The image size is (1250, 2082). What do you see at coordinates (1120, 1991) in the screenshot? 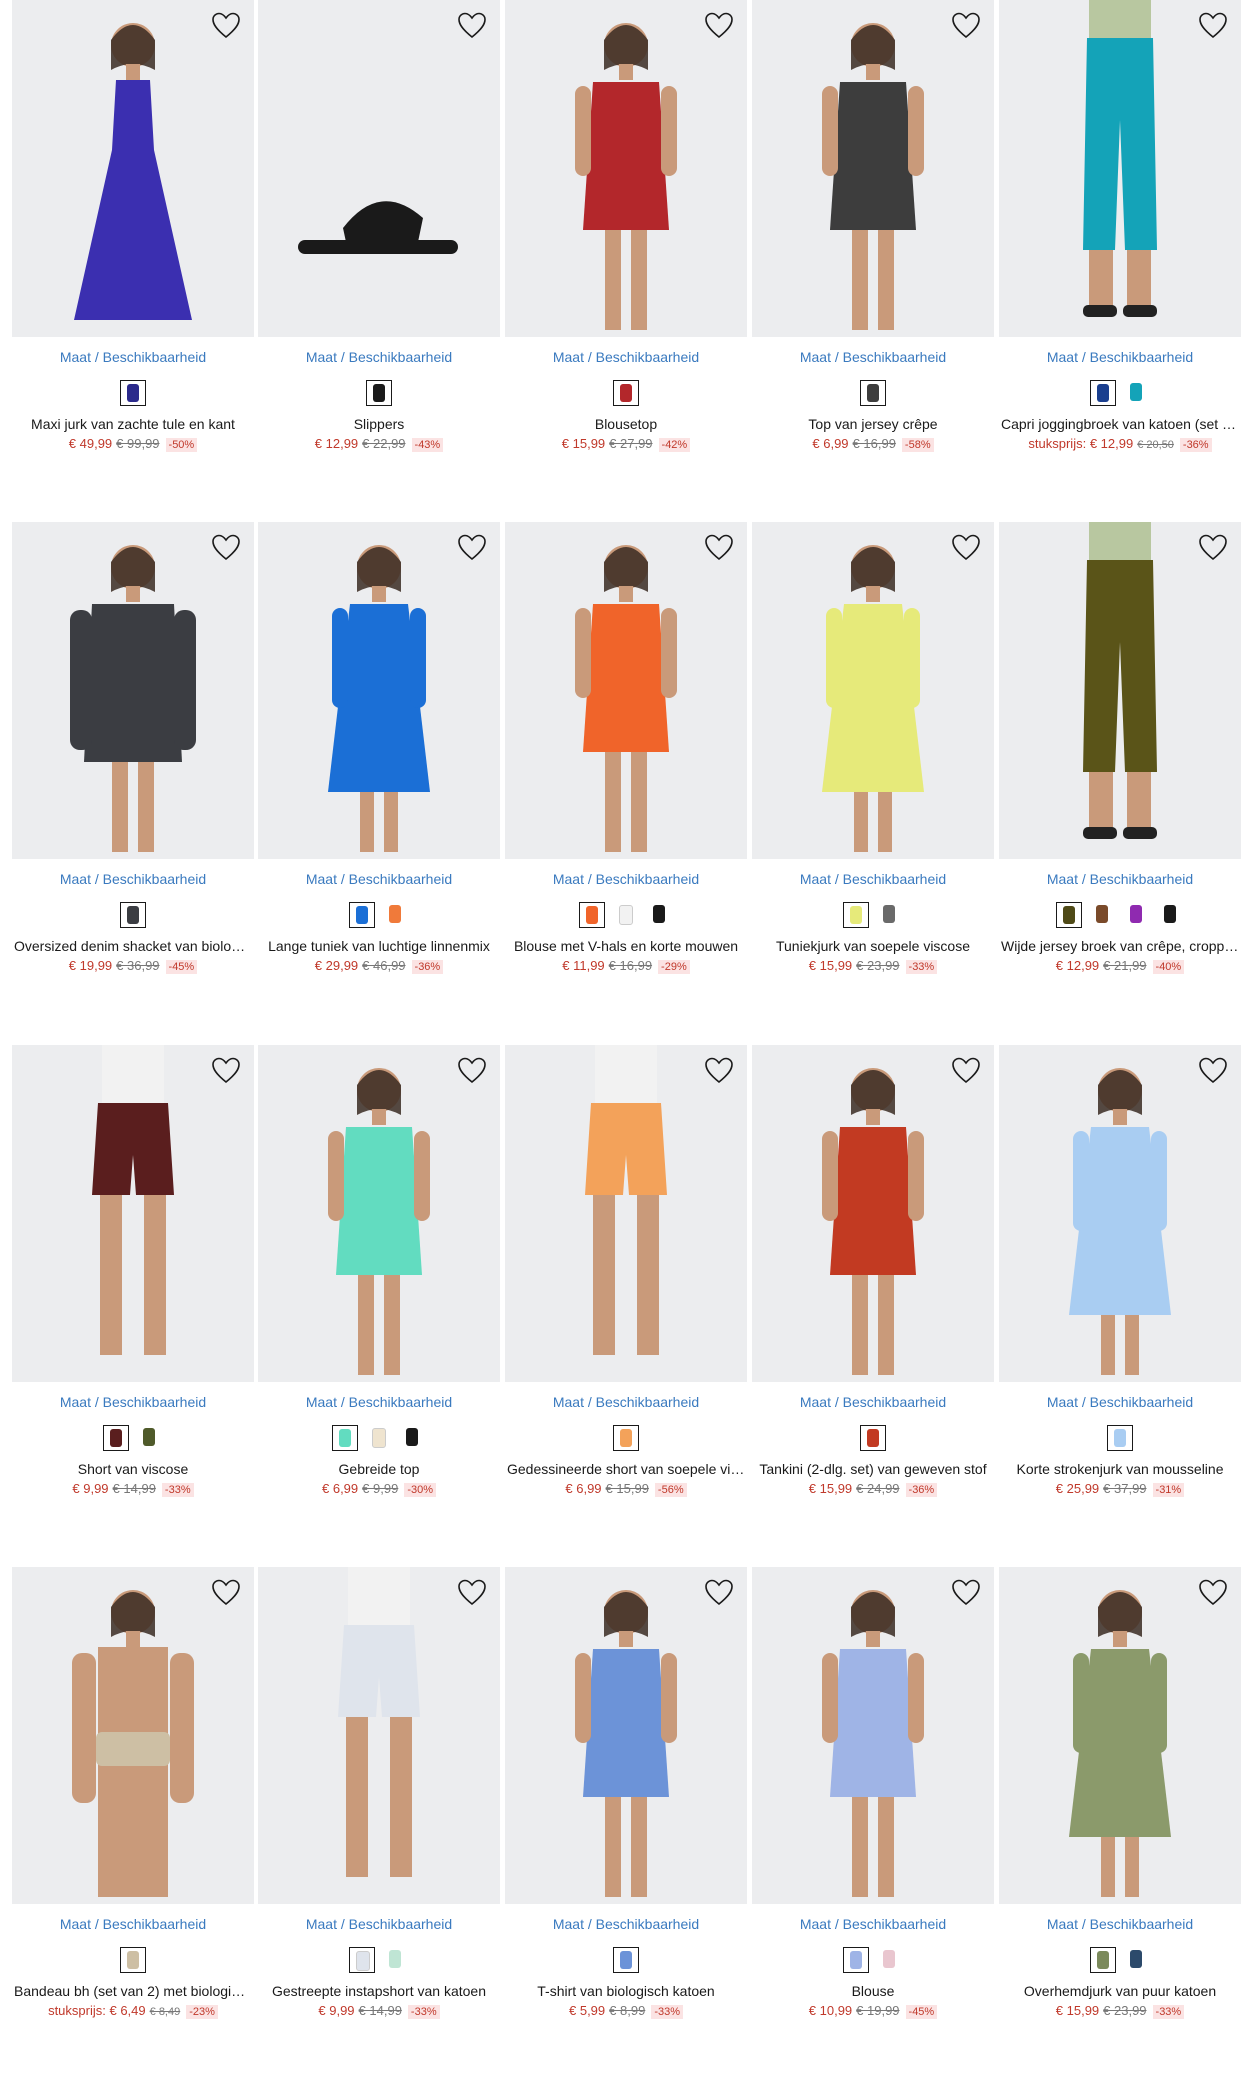
I see `product-name: Overhemdjurk van puur katoen` at bounding box center [1120, 1991].